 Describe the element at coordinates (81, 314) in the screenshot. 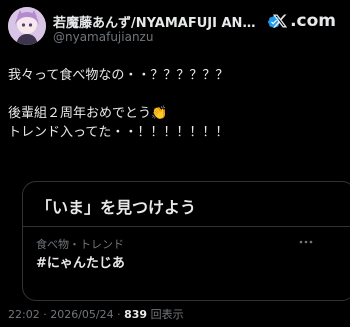

I see `post-date: 2026/05/24` at that location.